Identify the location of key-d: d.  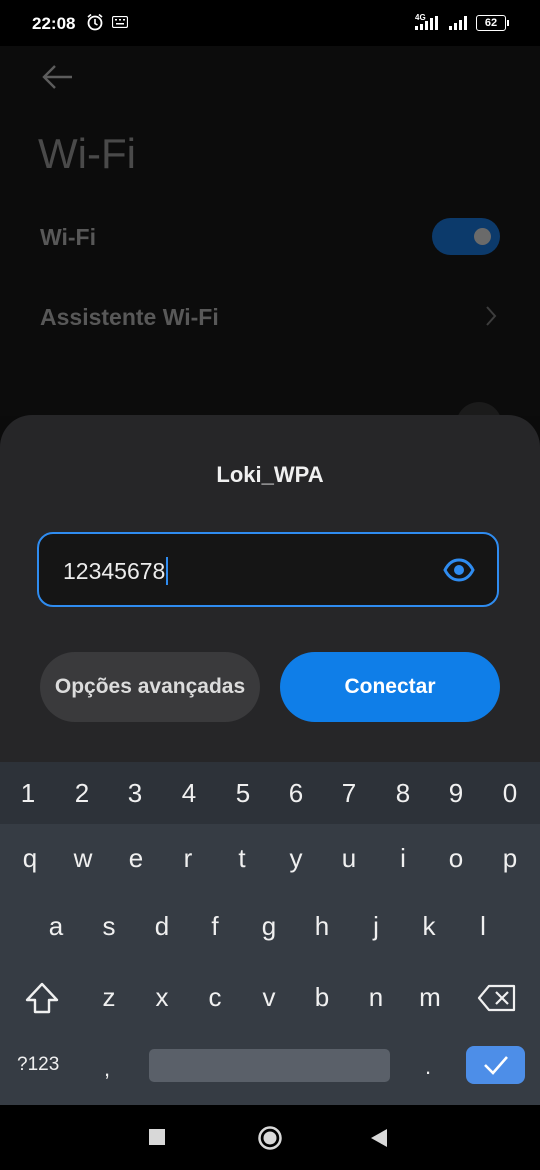
(162, 926).